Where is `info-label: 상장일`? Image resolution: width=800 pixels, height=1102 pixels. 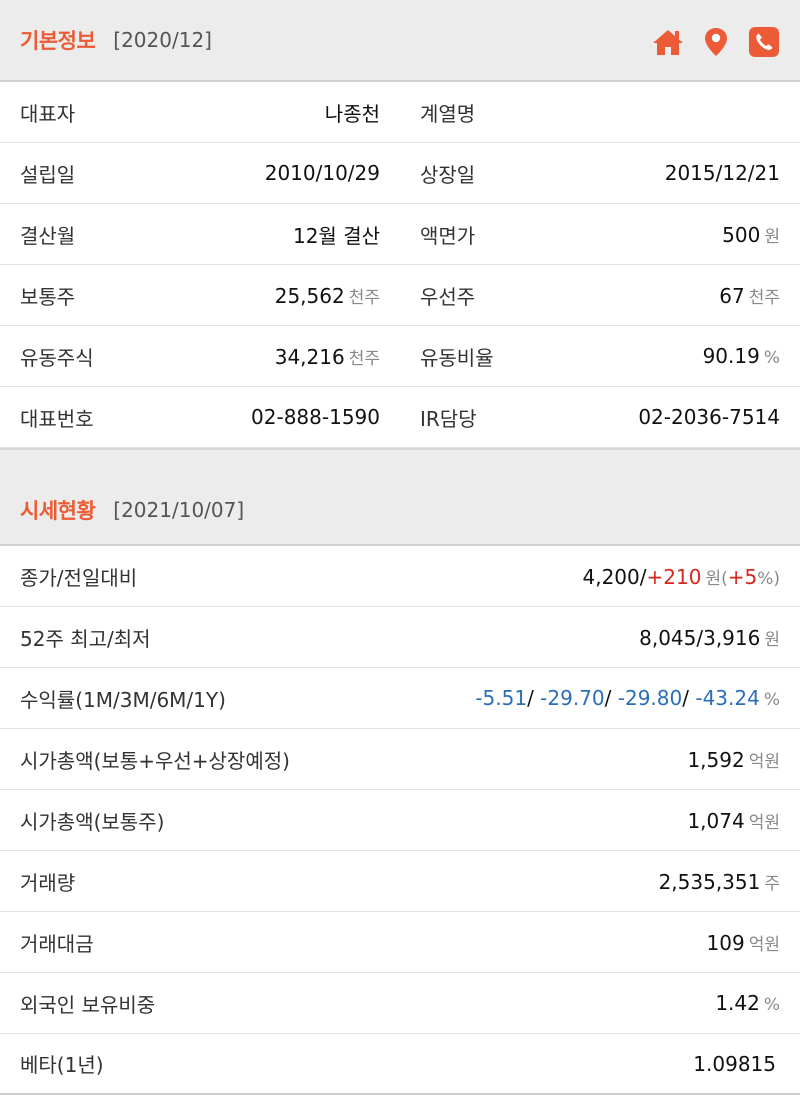
info-label: 상장일 is located at coordinates (448, 174).